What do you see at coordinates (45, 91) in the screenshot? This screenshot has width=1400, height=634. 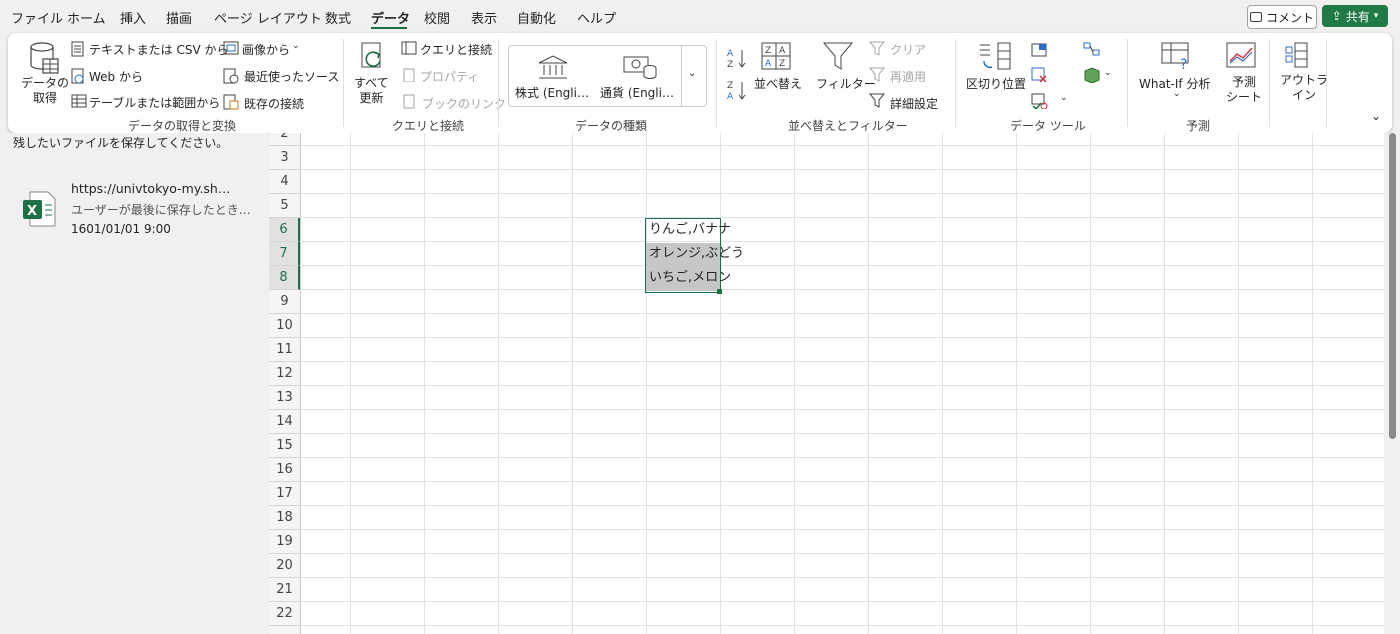 I see `get-data-button: データの 取得` at bounding box center [45, 91].